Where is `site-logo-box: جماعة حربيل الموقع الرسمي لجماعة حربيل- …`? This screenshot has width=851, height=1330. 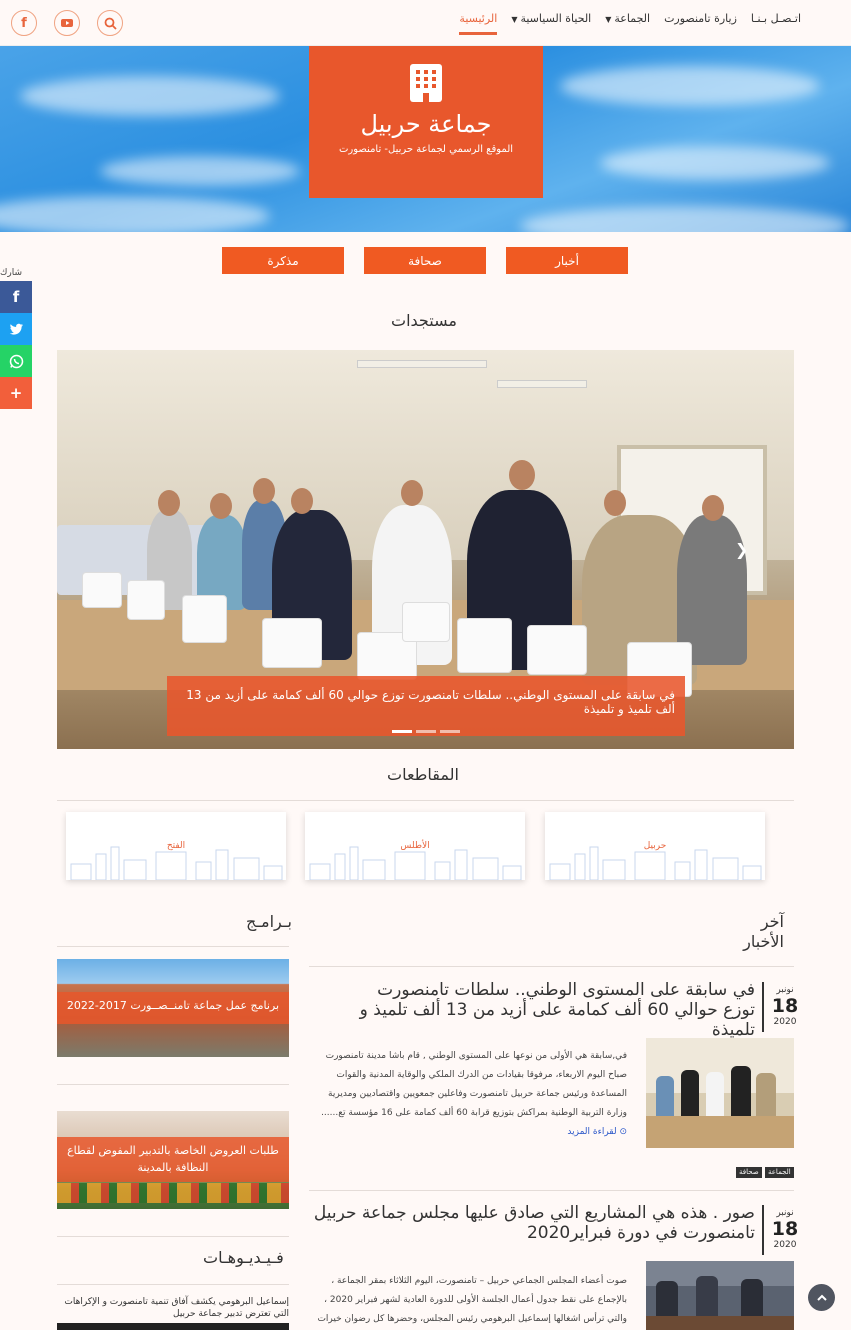 site-logo-box: جماعة حربيل الموقع الرسمي لجماعة حربيل- … is located at coordinates (426, 122).